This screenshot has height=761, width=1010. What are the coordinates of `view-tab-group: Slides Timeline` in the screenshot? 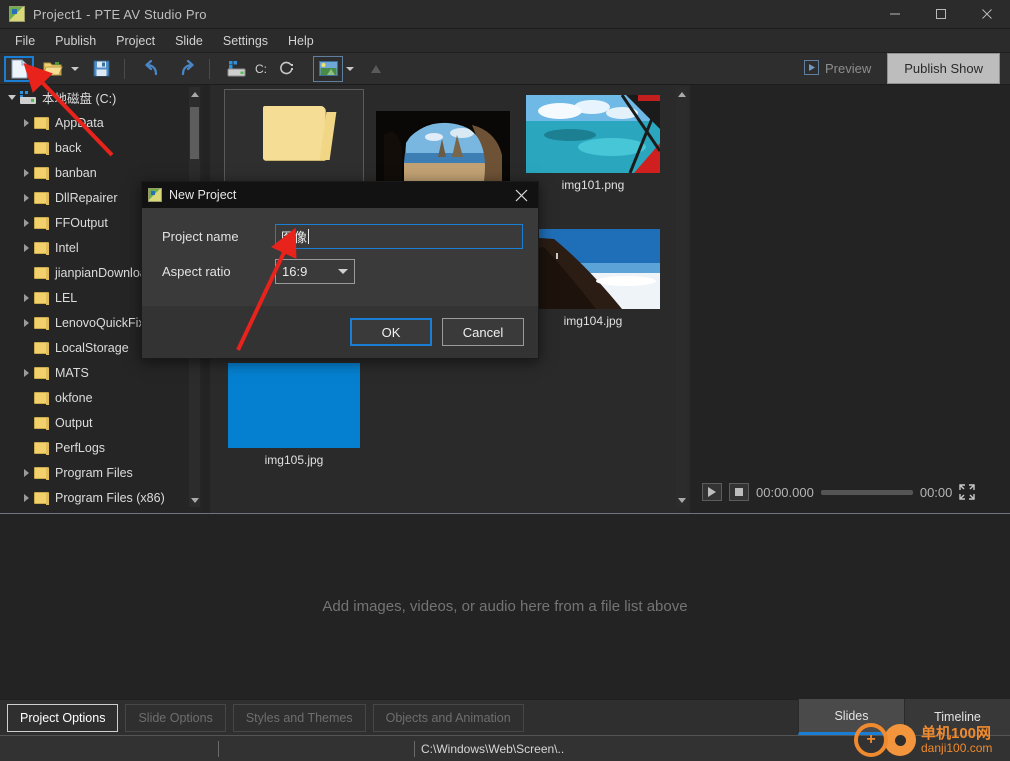 It's located at (904, 717).